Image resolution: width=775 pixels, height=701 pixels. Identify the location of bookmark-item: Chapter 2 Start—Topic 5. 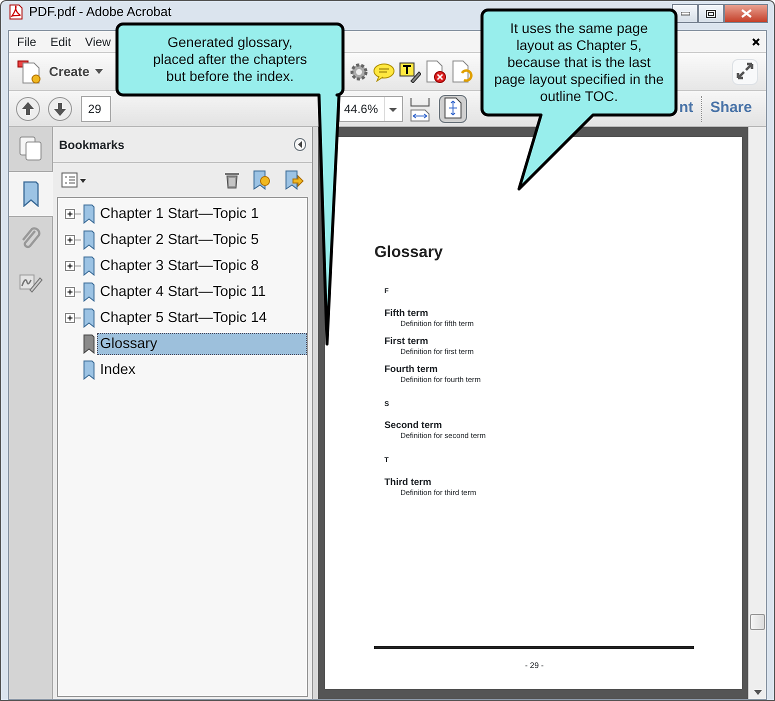
(202, 240).